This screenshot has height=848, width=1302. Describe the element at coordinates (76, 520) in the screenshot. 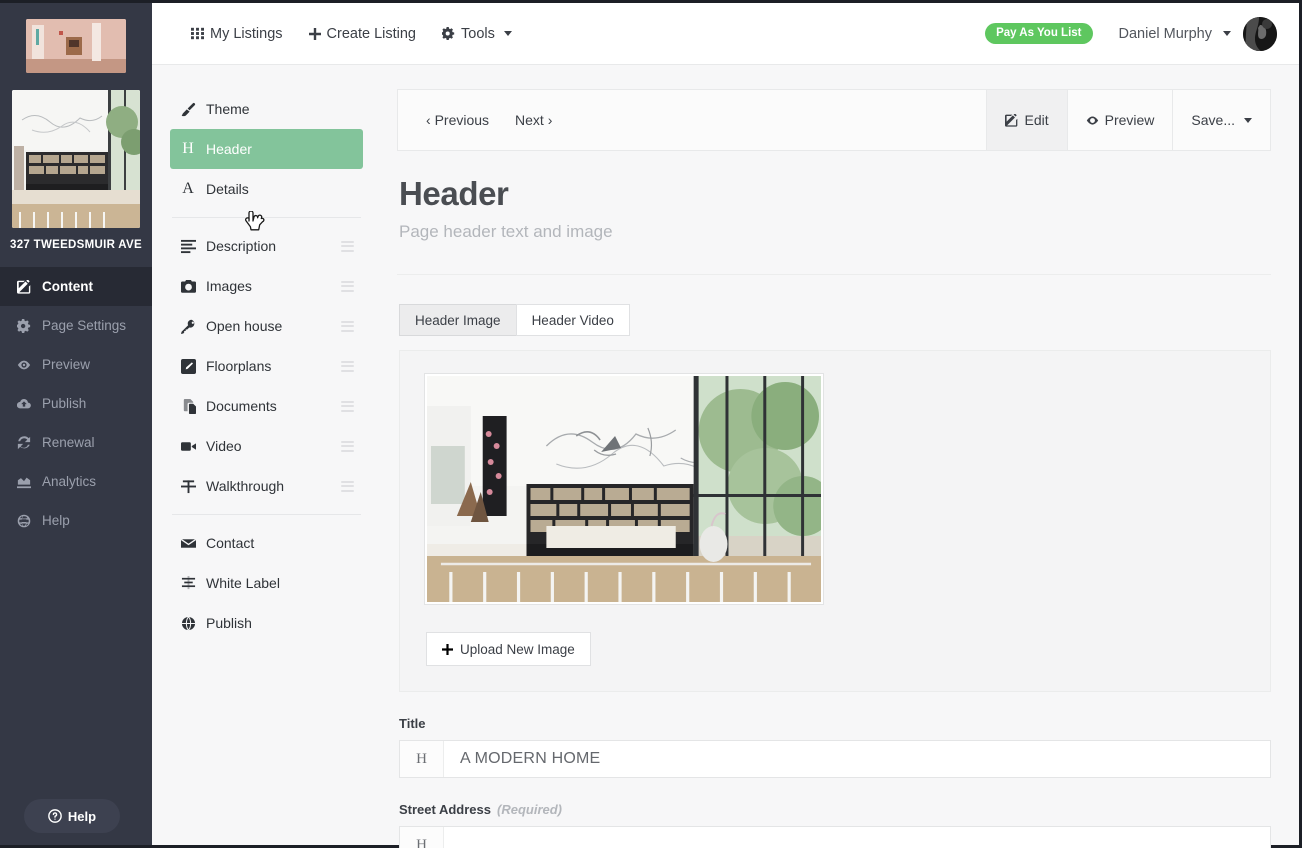

I see `sidebar-item-help: Help` at that location.